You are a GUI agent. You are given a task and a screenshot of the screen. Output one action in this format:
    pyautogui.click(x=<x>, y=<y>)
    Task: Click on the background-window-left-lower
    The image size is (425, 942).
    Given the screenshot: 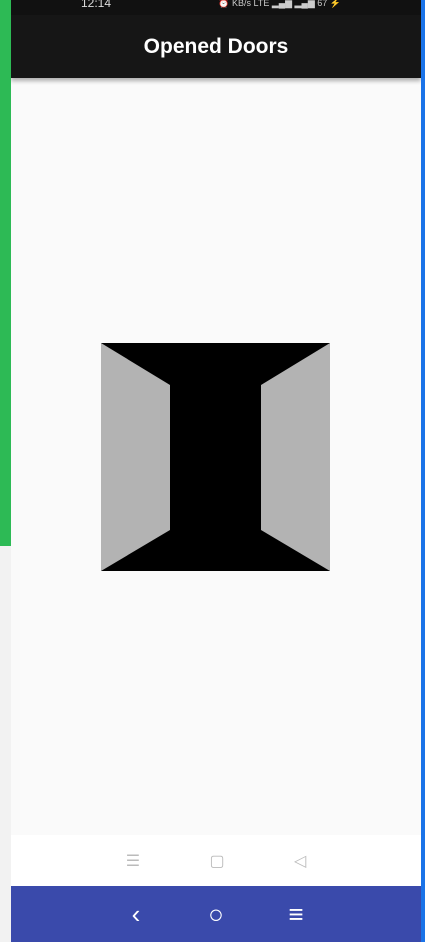 What is the action you would take?
    pyautogui.click(x=5, y=744)
    